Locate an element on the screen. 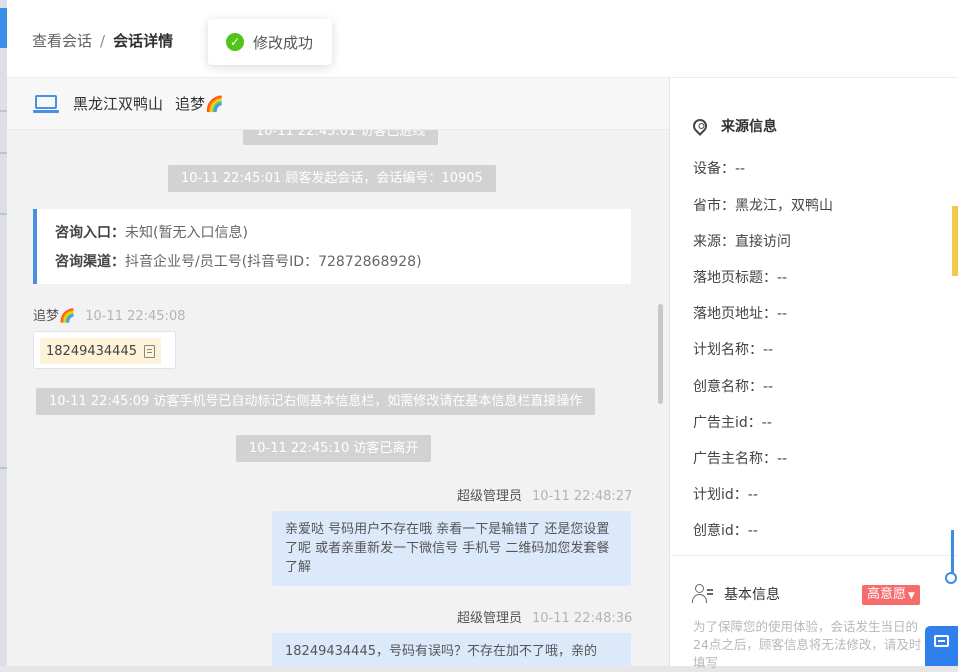 The width and height of the screenshot is (958, 672). person-info-icon is located at coordinates (703, 594).